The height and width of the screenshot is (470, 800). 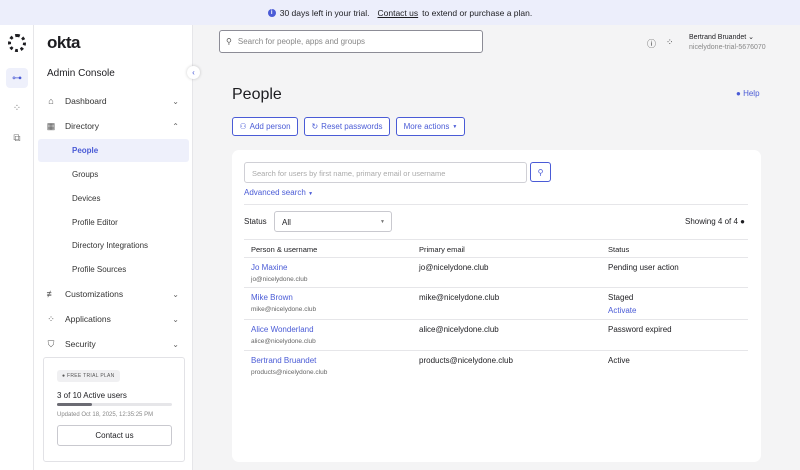 I want to click on nav-security: ⛉ Security ⌄, so click(x=113, y=344).